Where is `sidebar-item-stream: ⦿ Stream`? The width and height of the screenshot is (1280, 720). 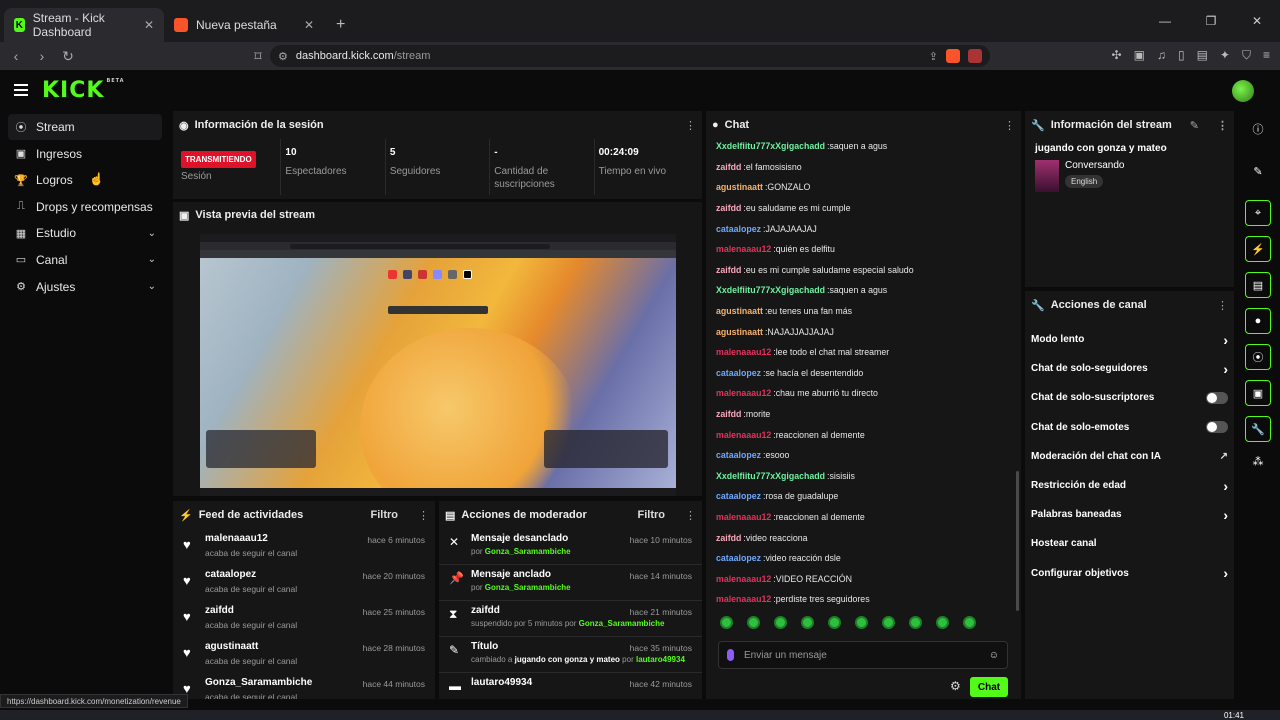
sidebar-item-stream: ⦿ Stream is located at coordinates (85, 127).